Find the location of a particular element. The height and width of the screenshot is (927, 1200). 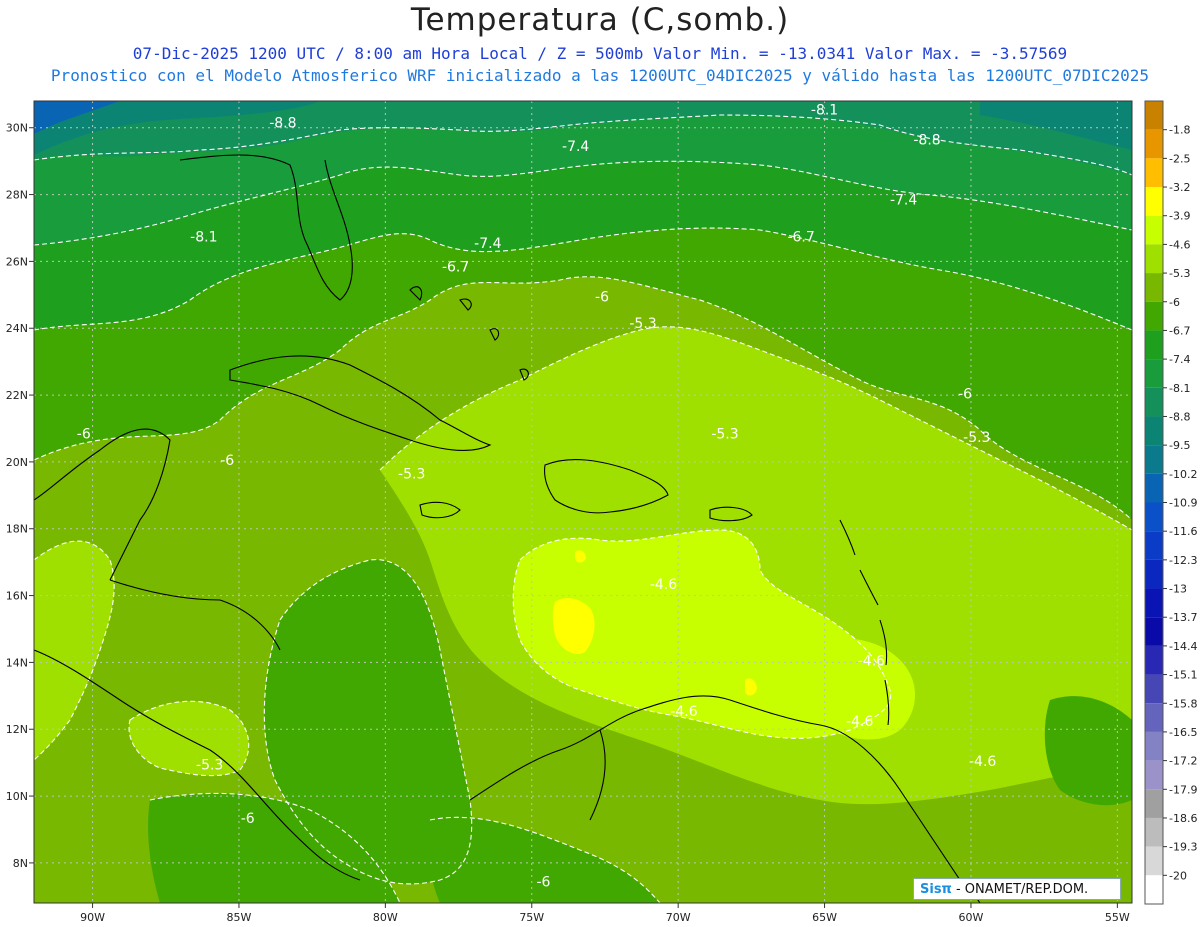

lat-tick-label: 8N is located at coordinates (20, 863).